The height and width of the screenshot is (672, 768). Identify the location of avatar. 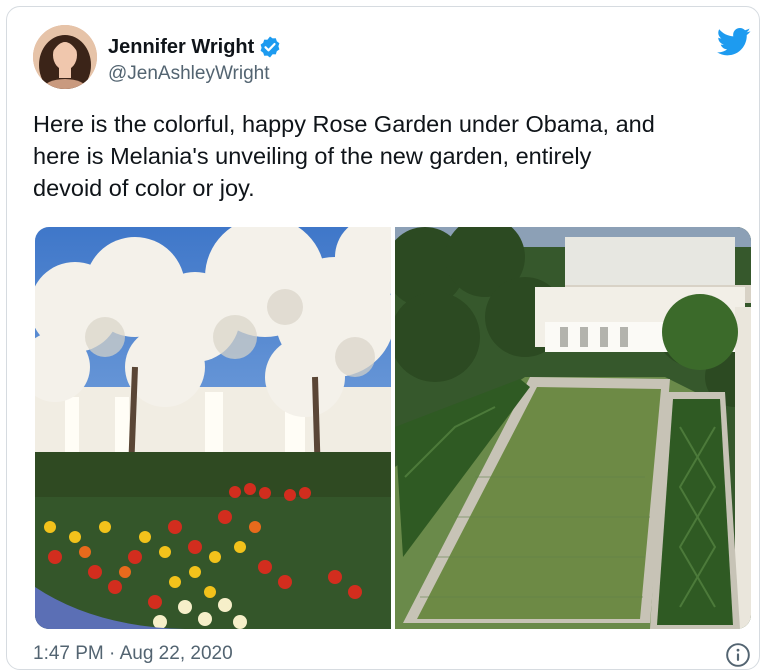
(65, 57).